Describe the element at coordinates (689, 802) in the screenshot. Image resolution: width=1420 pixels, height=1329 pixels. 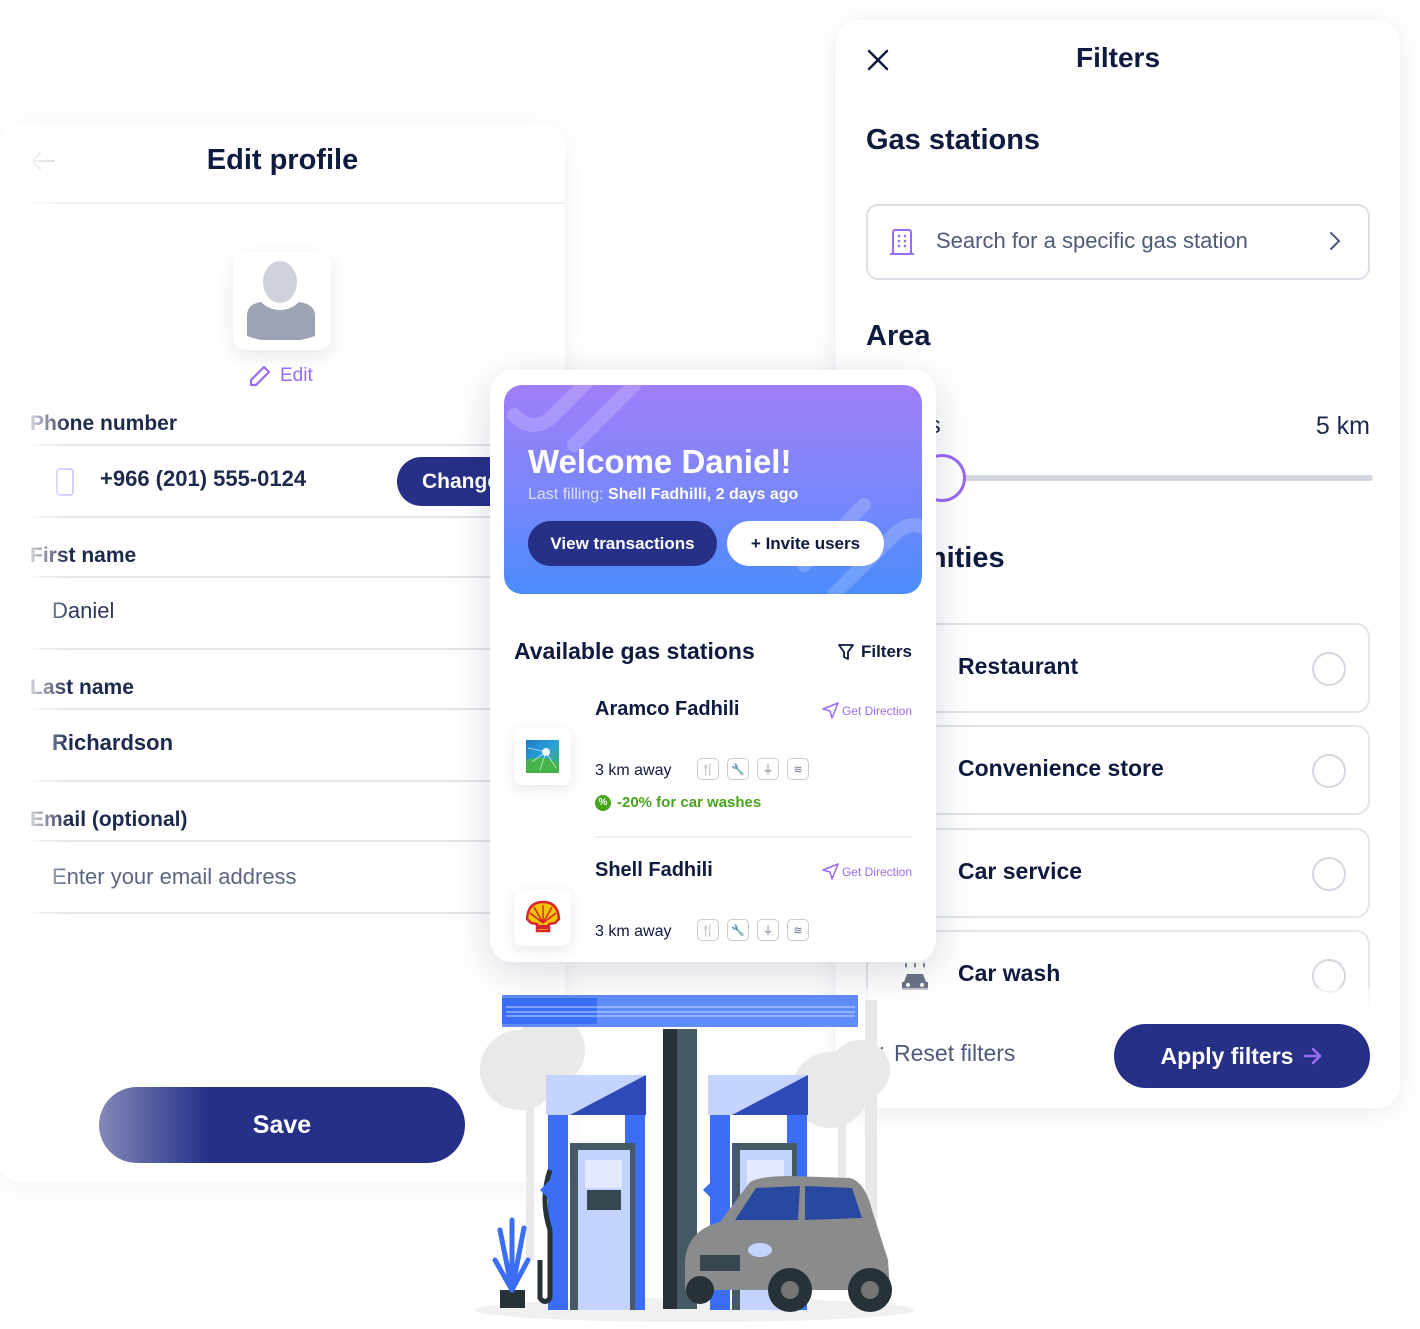
I see `promo-text: -20% for car washes` at that location.